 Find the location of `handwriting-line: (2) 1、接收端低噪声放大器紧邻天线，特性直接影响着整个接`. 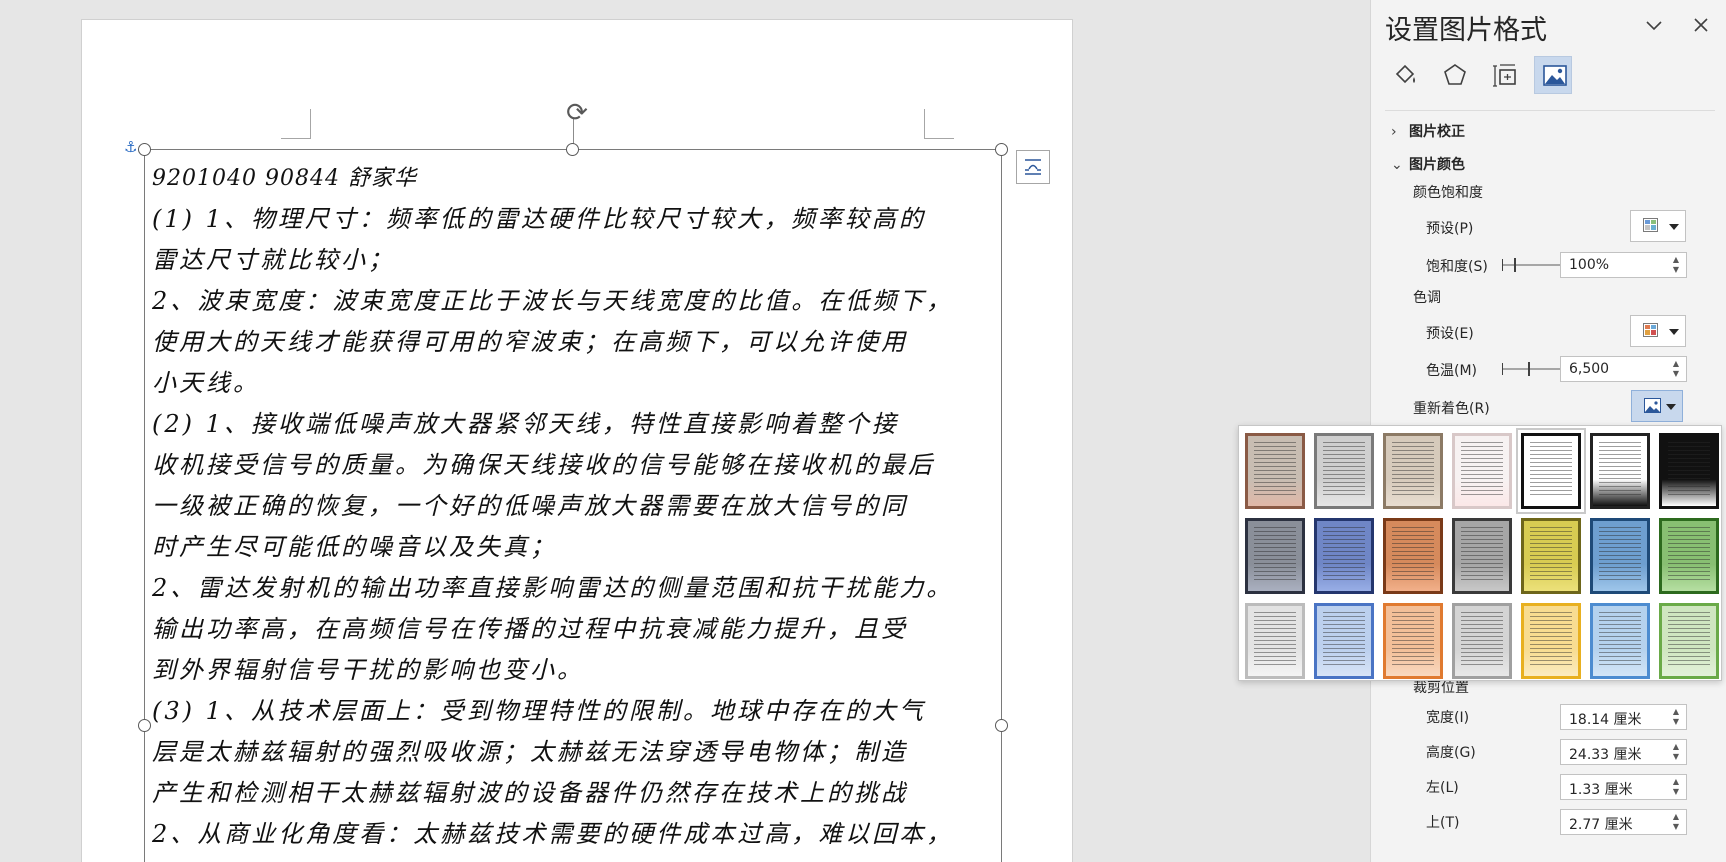

handwriting-line: (2) 1、接收端低噪声放大器紧邻天线，特性直接影响着整个接 is located at coordinates (525, 424).